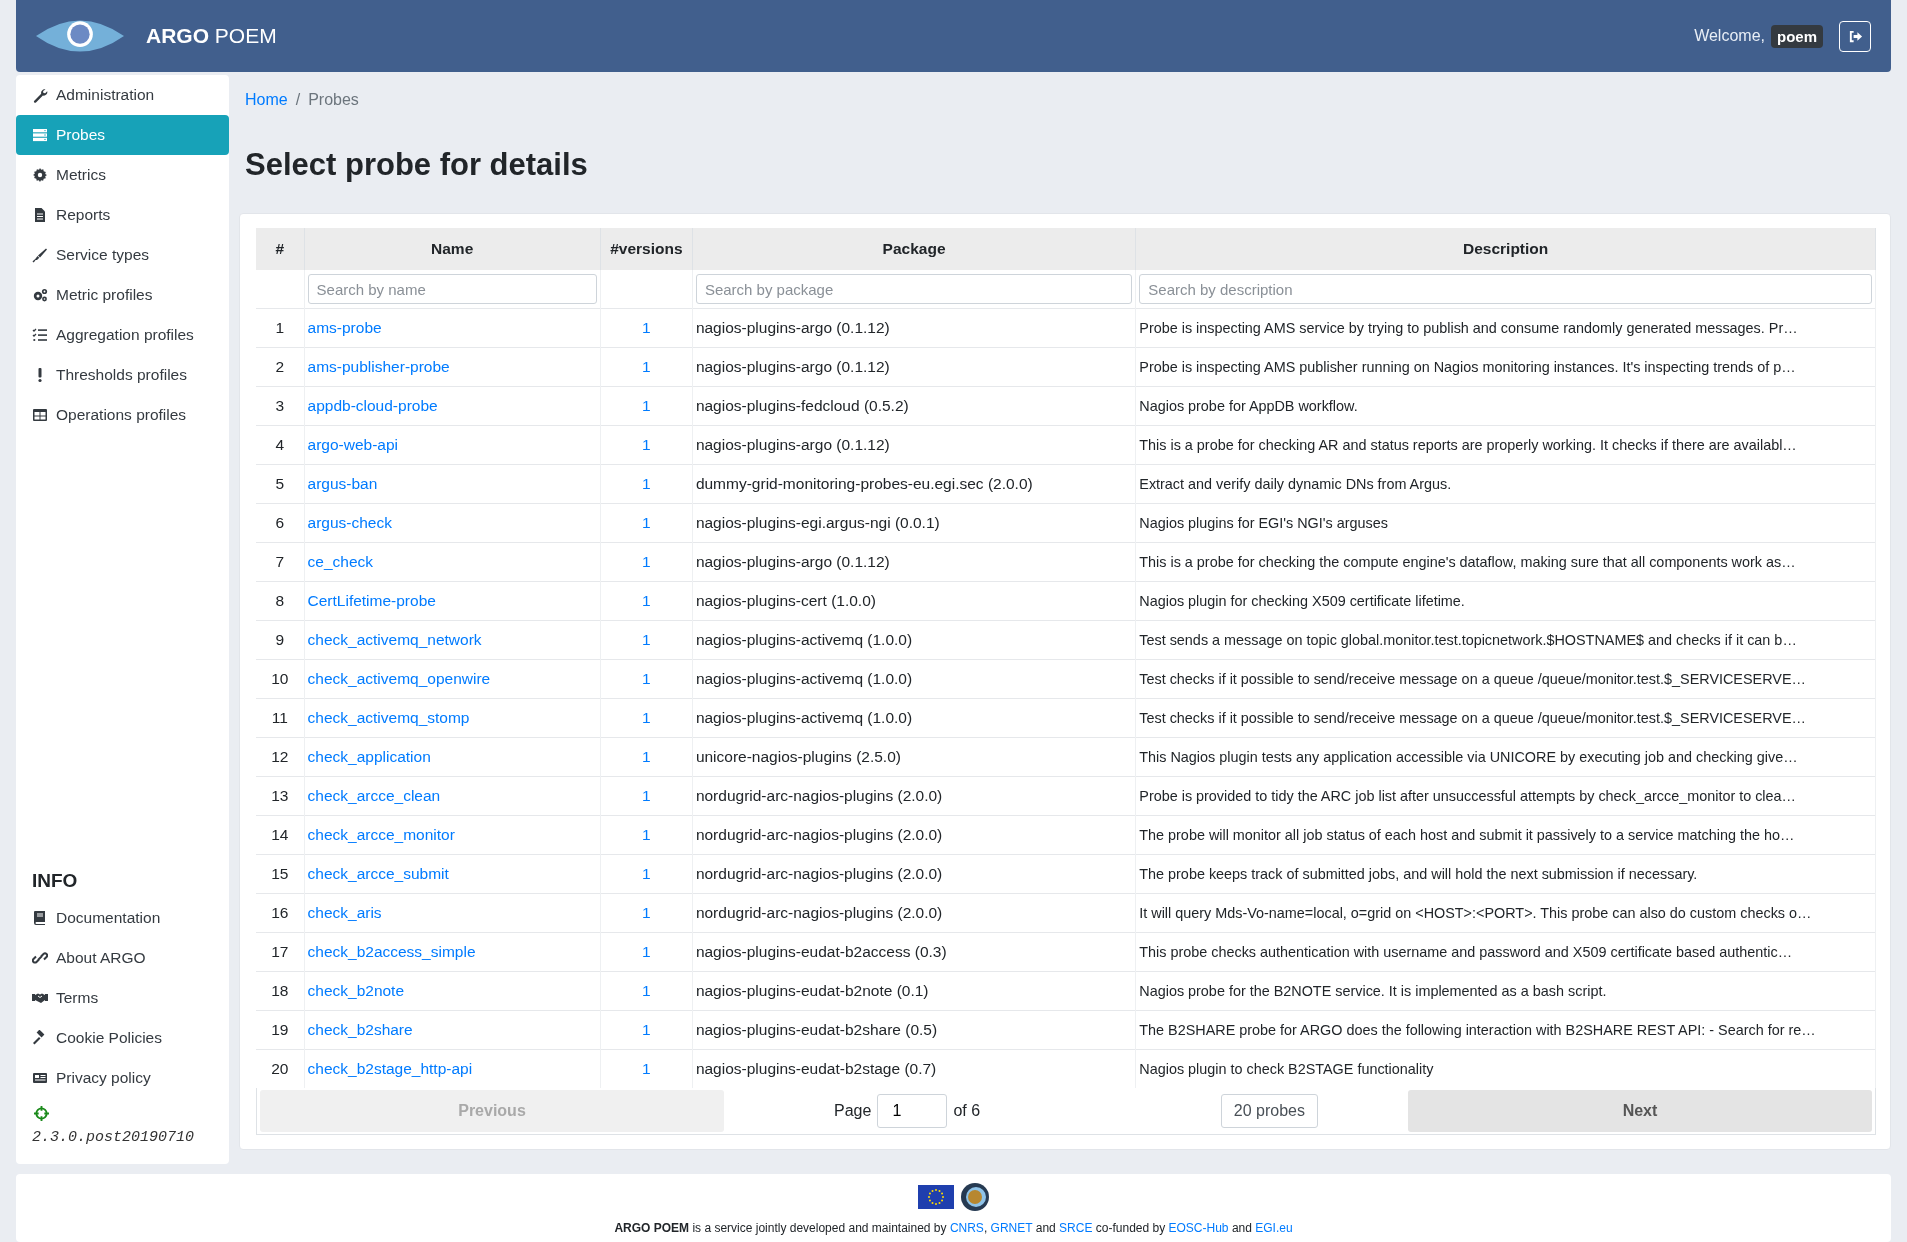 This screenshot has height=1242, width=1907. I want to click on probe-link: appdb-cloud-probe, so click(372, 405).